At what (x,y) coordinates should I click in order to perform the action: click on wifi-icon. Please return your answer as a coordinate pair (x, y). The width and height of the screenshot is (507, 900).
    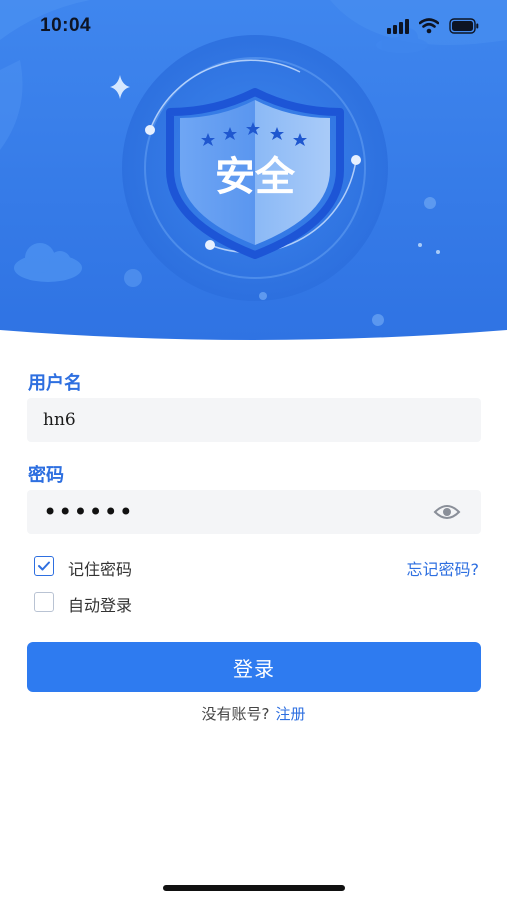
    Looking at the image, I should click on (429, 26).